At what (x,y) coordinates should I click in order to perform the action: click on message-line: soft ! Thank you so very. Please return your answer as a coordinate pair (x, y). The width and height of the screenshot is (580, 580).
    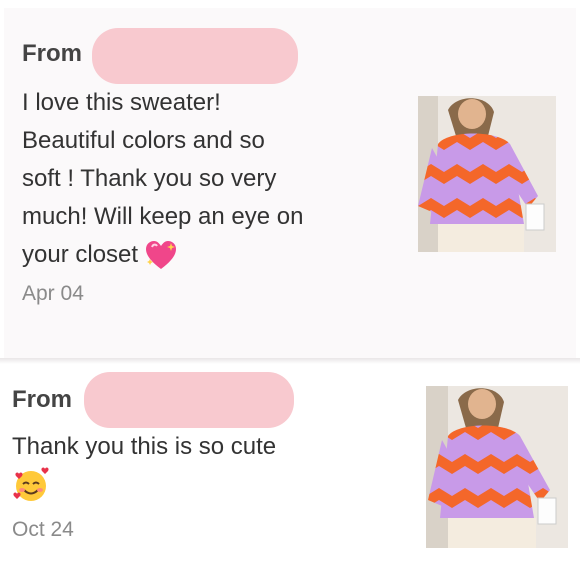
    Looking at the image, I should click on (149, 178).